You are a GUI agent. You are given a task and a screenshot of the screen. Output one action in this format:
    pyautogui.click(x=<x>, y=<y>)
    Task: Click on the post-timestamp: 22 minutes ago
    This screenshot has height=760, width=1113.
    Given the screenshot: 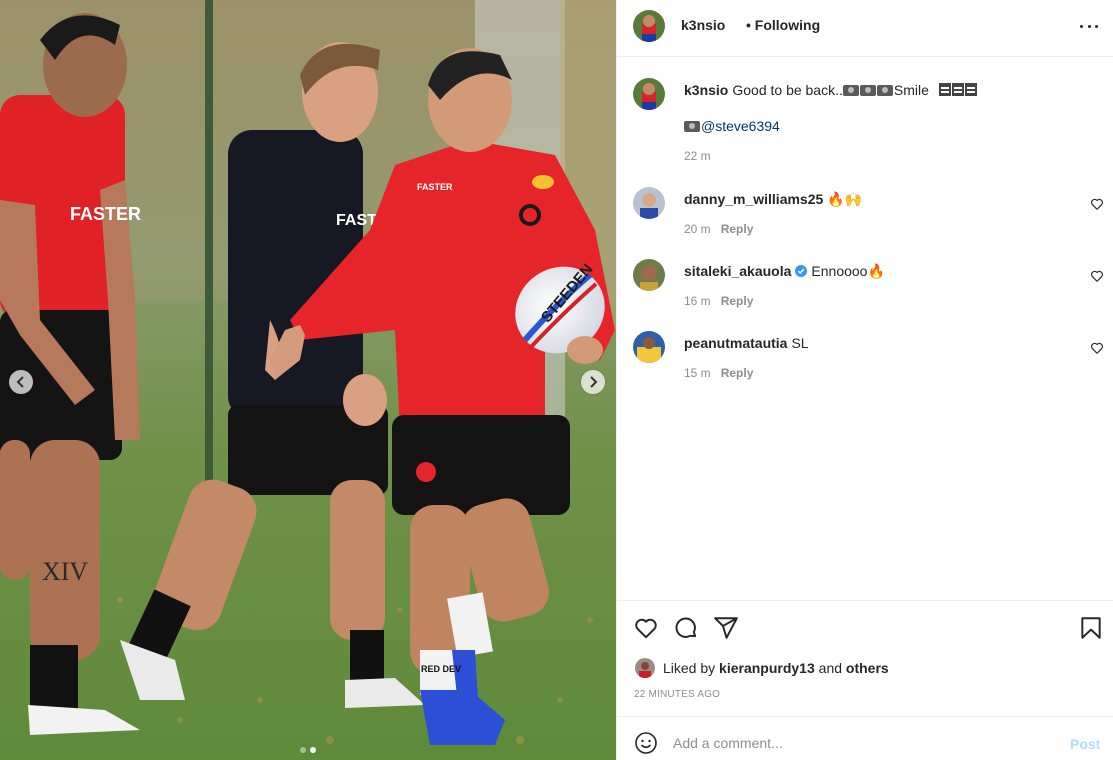 What is the action you would take?
    pyautogui.click(x=677, y=694)
    